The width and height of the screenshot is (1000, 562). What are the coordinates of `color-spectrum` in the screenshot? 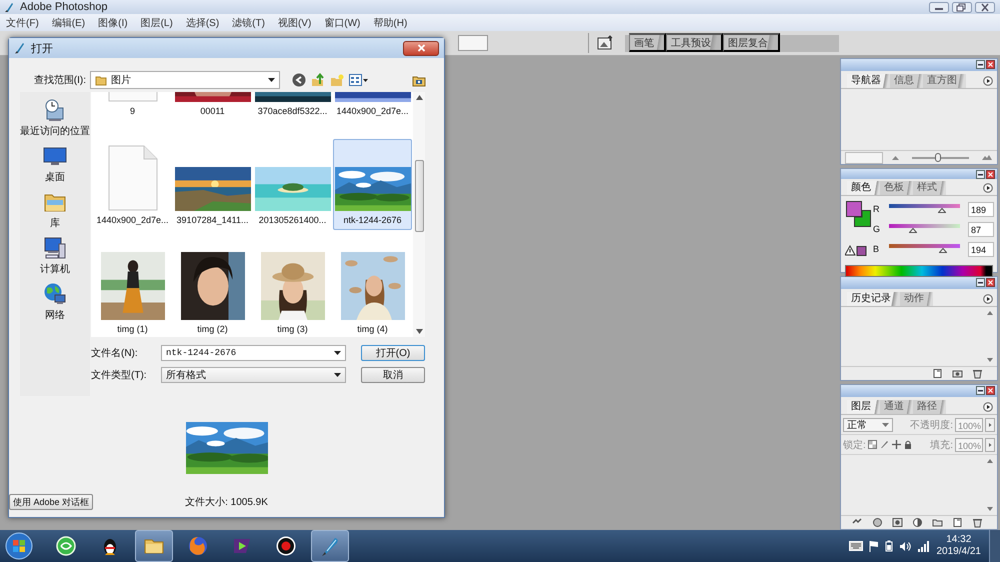 It's located at (919, 271).